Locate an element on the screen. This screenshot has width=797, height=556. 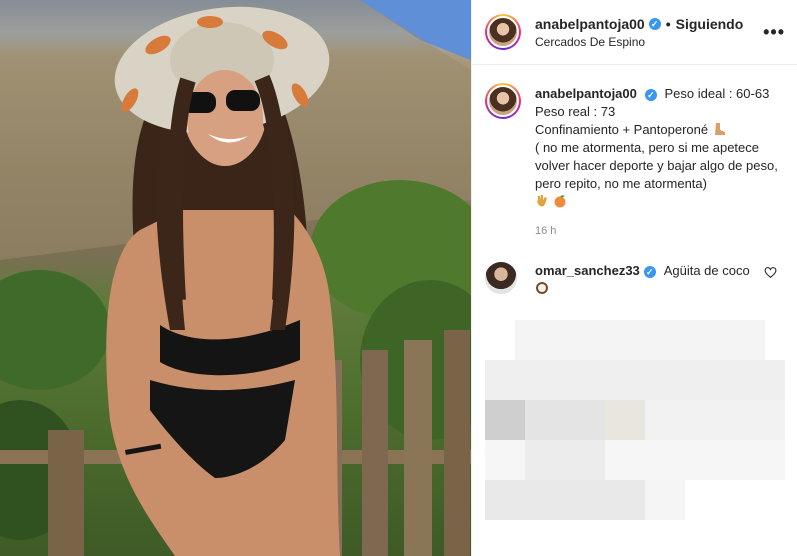
post-timestamp: 16 h is located at coordinates (659, 231).